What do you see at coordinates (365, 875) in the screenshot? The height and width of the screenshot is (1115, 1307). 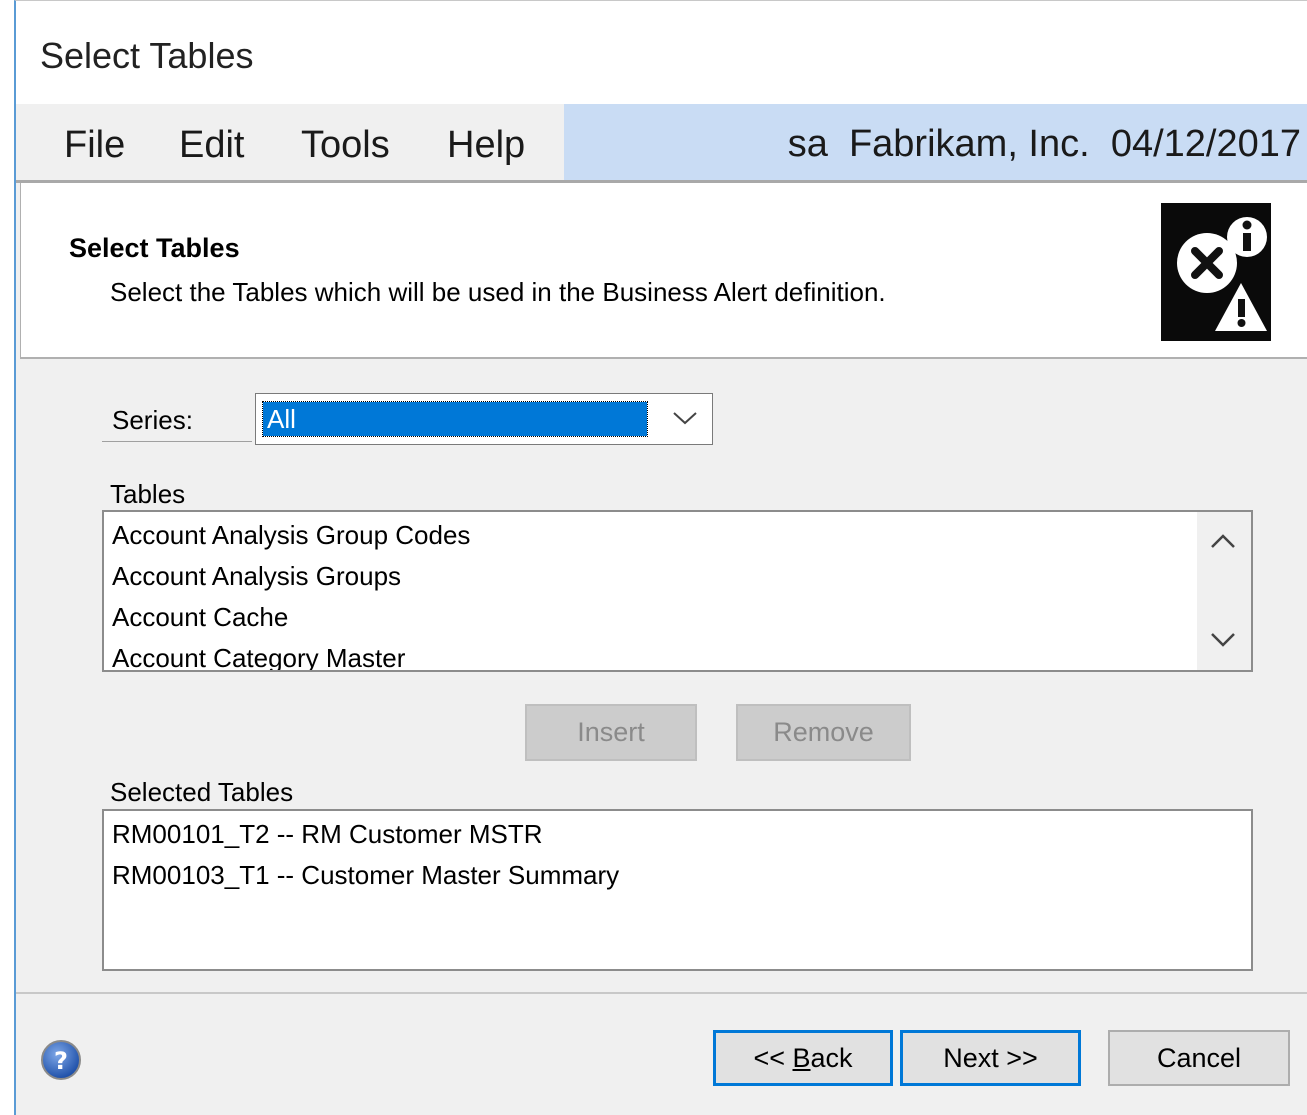 I see `list-item: RM00103_T1 -- Customer Master Summary` at bounding box center [365, 875].